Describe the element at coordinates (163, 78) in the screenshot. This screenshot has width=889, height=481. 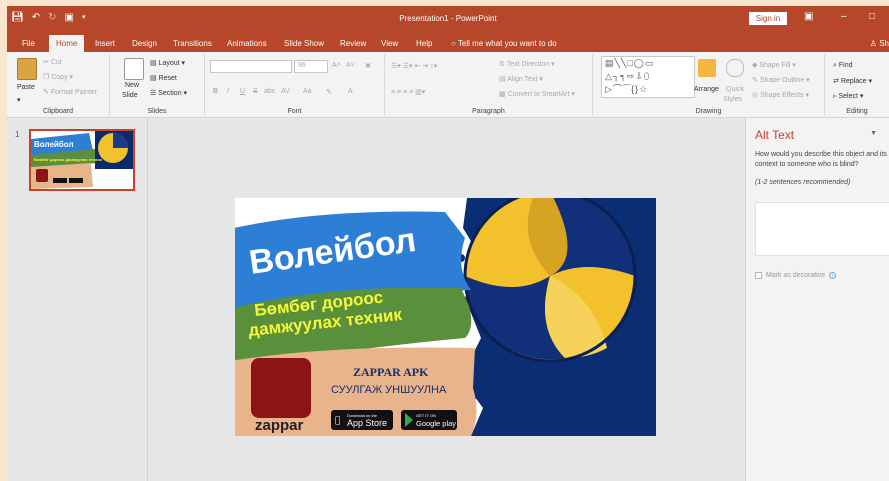
I see `reset-button: ▤ Reset` at that location.